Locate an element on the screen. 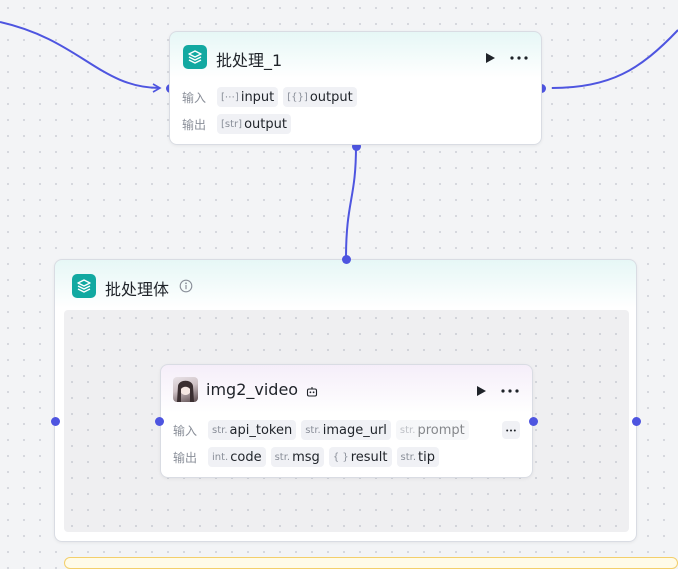 Image resolution: width=678 pixels, height=569 pixels. img2-video-header: img2_video is located at coordinates (346, 389).